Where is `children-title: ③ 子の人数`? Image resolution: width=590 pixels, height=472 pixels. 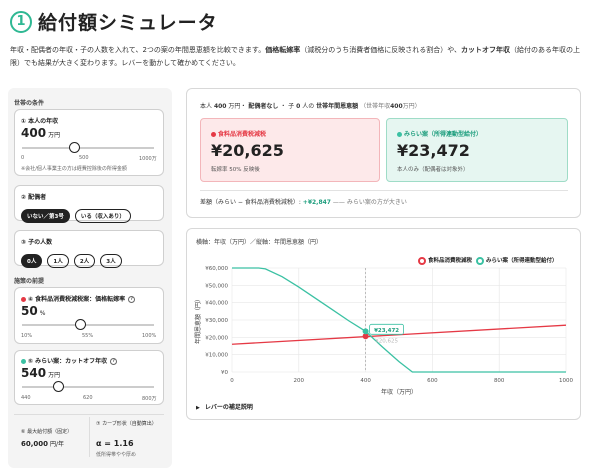
children-title: ③ 子の人数 is located at coordinates (37, 242).